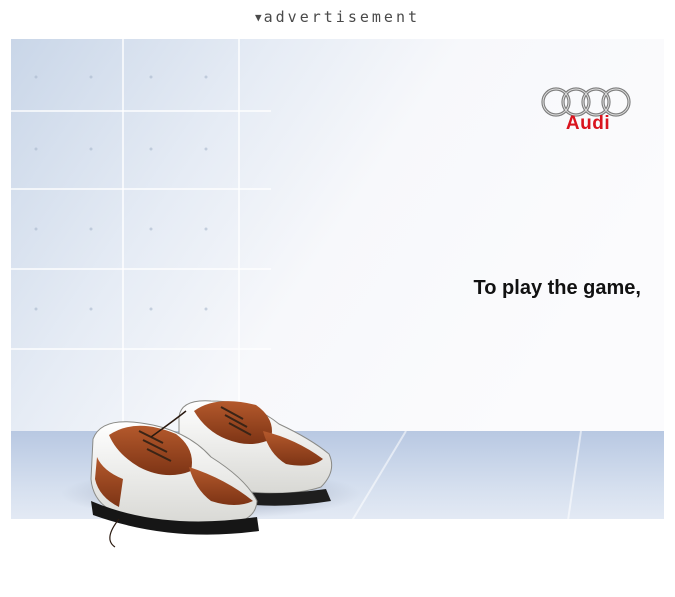 The width and height of the screenshot is (675, 597). Describe the element at coordinates (342, 17) in the screenshot. I see `advertisement-label: advertisement` at that location.